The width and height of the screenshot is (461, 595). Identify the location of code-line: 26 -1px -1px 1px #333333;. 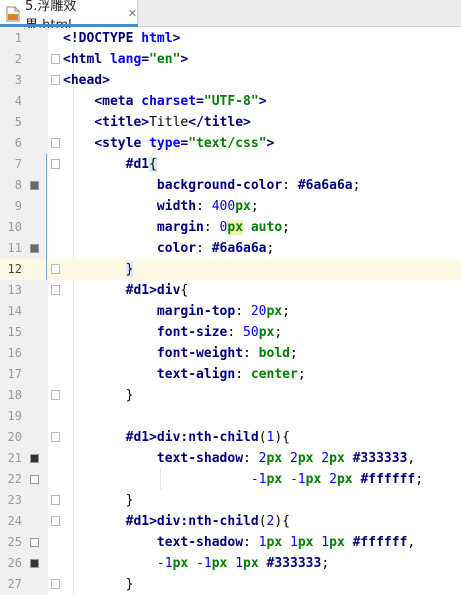
(230, 563).